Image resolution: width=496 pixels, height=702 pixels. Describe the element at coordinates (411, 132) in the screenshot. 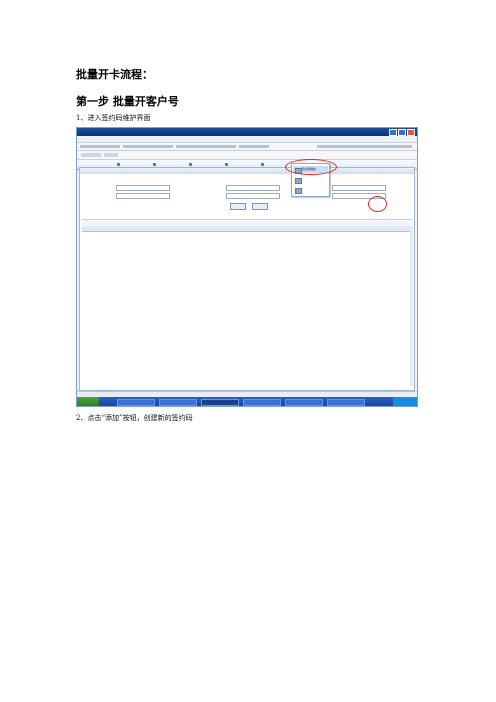

I see `close-icon` at that location.